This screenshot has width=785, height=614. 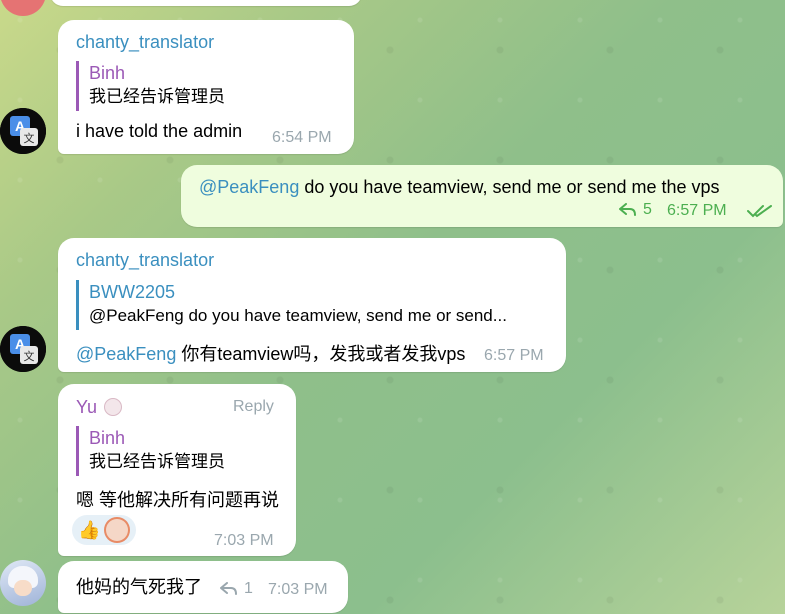 I want to click on message-text: @PeakFeng 你有teamview吗，发我或者发我vps, so click(x=270, y=353).